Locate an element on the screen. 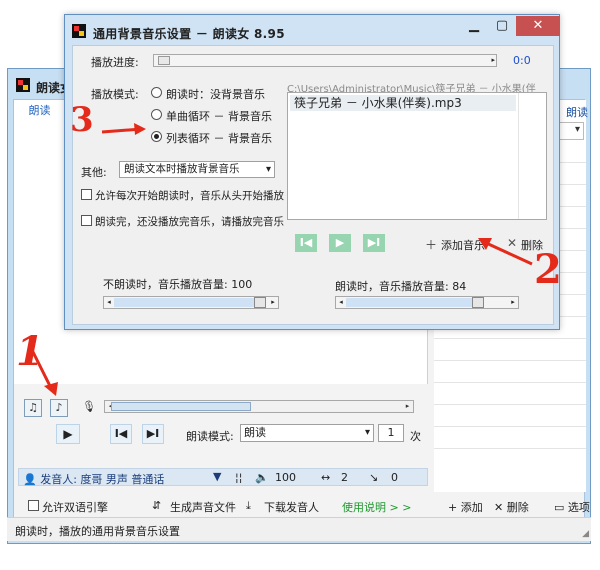 The image size is (600, 570). play-music-button: ▶ is located at coordinates (340, 243).